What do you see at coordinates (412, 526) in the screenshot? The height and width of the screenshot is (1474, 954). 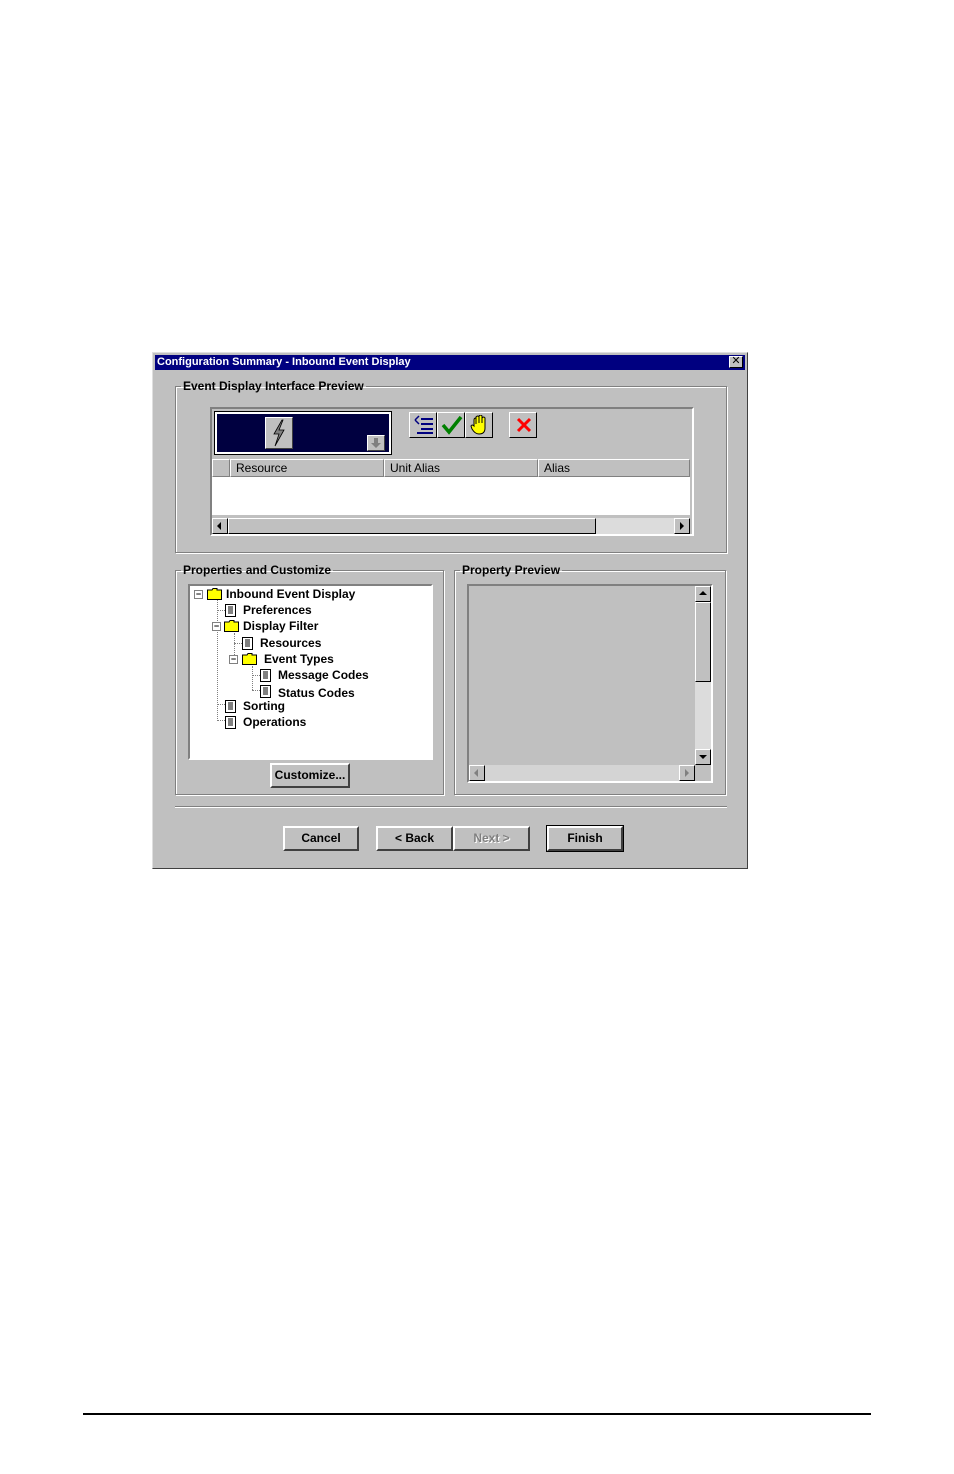 I see `scroll-thumb` at bounding box center [412, 526].